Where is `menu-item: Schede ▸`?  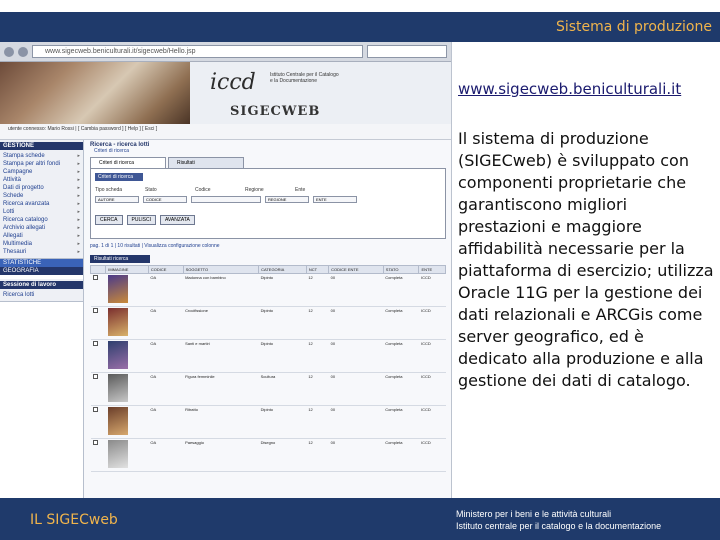
menu-item: Schede ▸ is located at coordinates (41, 196).